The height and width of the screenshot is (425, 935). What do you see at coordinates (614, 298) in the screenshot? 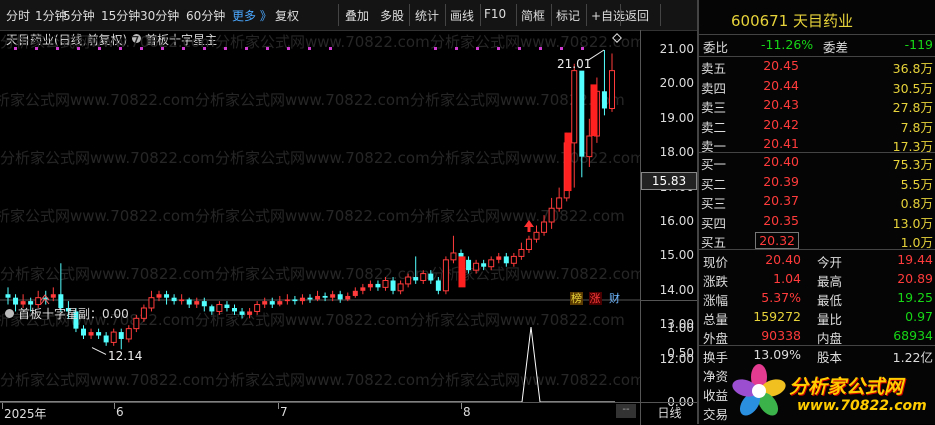
I see `finance-badge: 财` at bounding box center [614, 298].